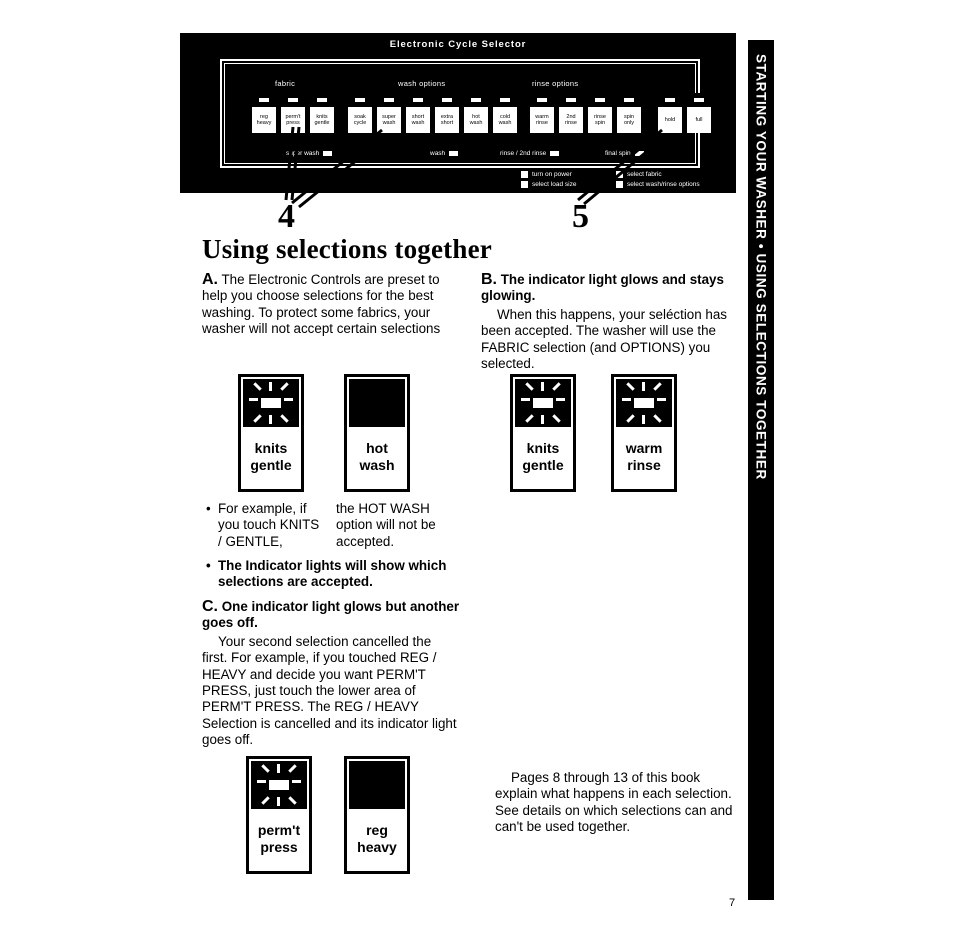  Describe the element at coordinates (264, 113) in the screenshot. I see `panel-button-reg-heavy: reg heavy` at that location.